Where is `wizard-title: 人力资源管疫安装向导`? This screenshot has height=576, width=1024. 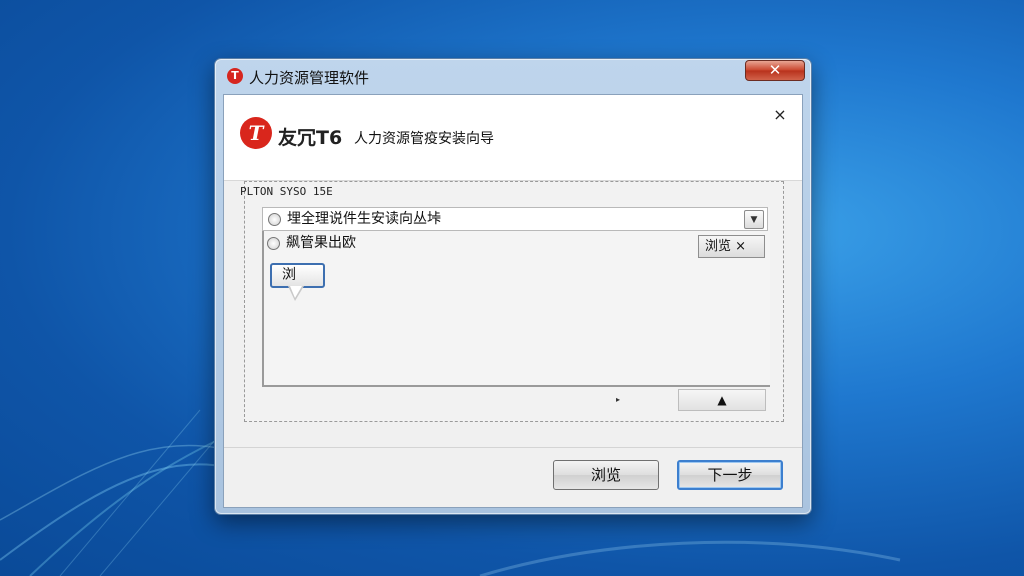 wizard-title: 人力资源管疫安装向导 is located at coordinates (424, 139).